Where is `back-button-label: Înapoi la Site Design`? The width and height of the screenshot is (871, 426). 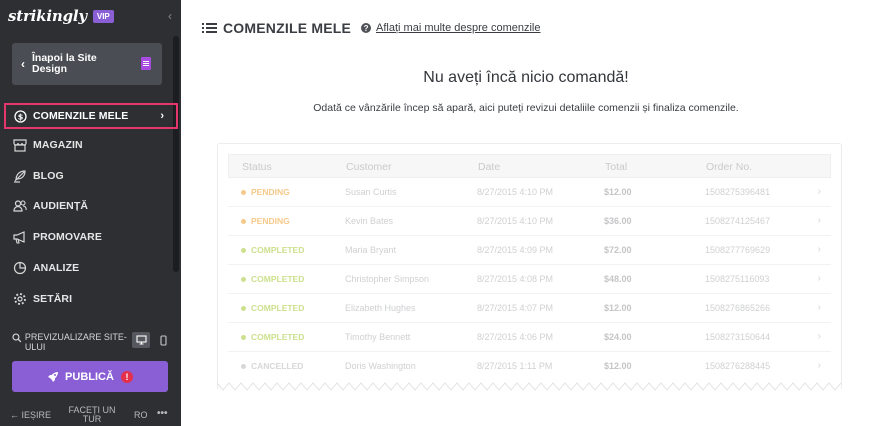 back-button-label: Înapoi la Site Design is located at coordinates (64, 63).